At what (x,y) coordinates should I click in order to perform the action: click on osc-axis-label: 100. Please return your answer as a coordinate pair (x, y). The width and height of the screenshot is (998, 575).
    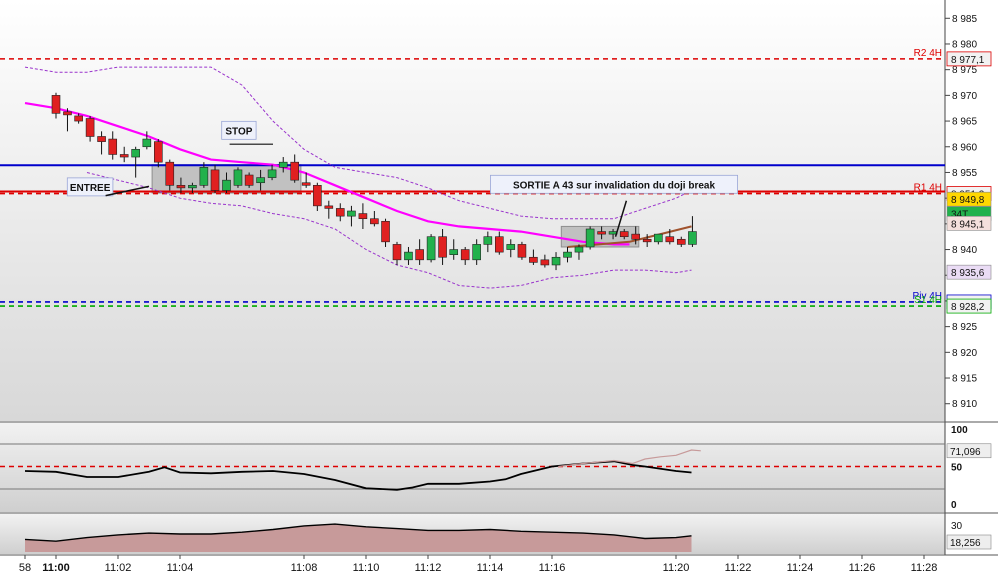
    Looking at the image, I should click on (959, 430).